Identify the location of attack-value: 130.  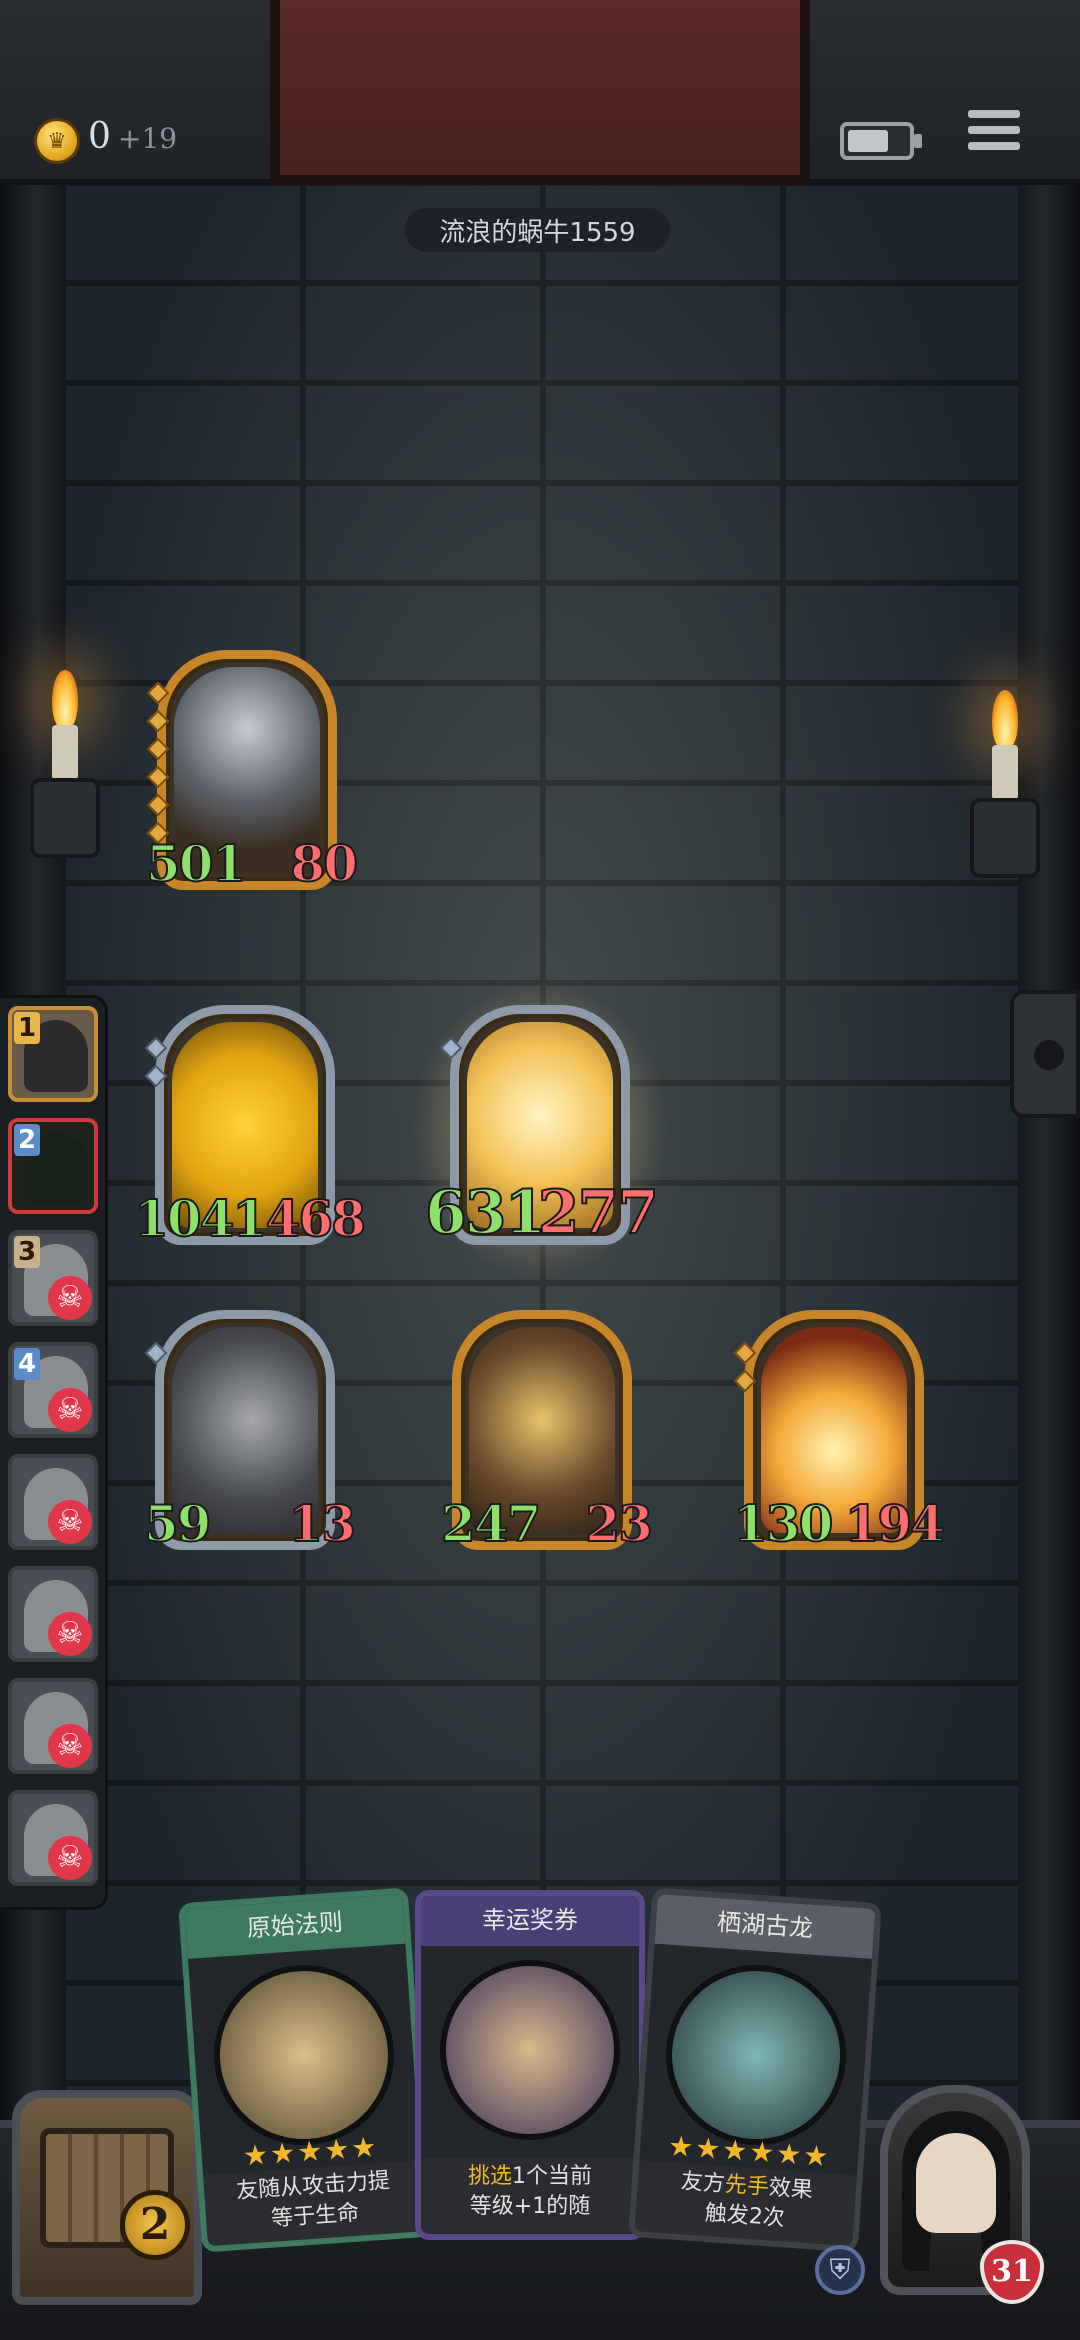
(783, 1523).